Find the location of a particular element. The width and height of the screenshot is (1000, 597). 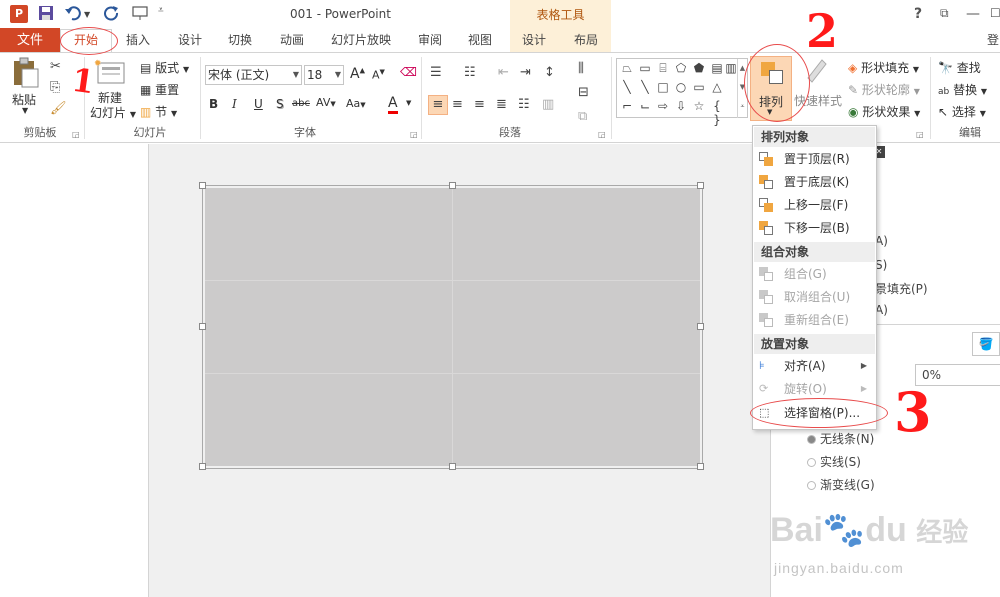

menu-item-send-to-back: 置于底层(K) is located at coordinates (814, 182).